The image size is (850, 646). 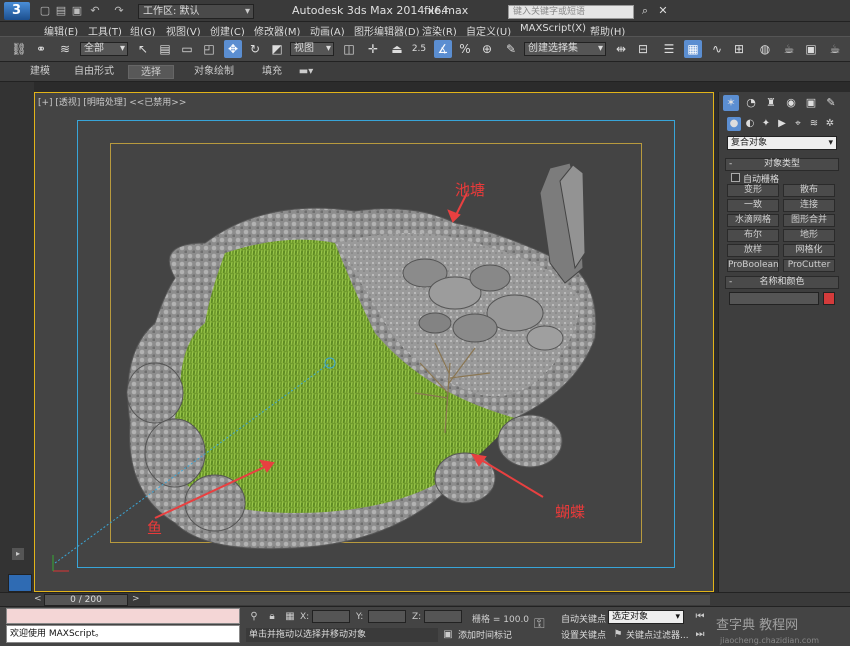 I want to click on maxscript-listener-input, so click(x=123, y=616).